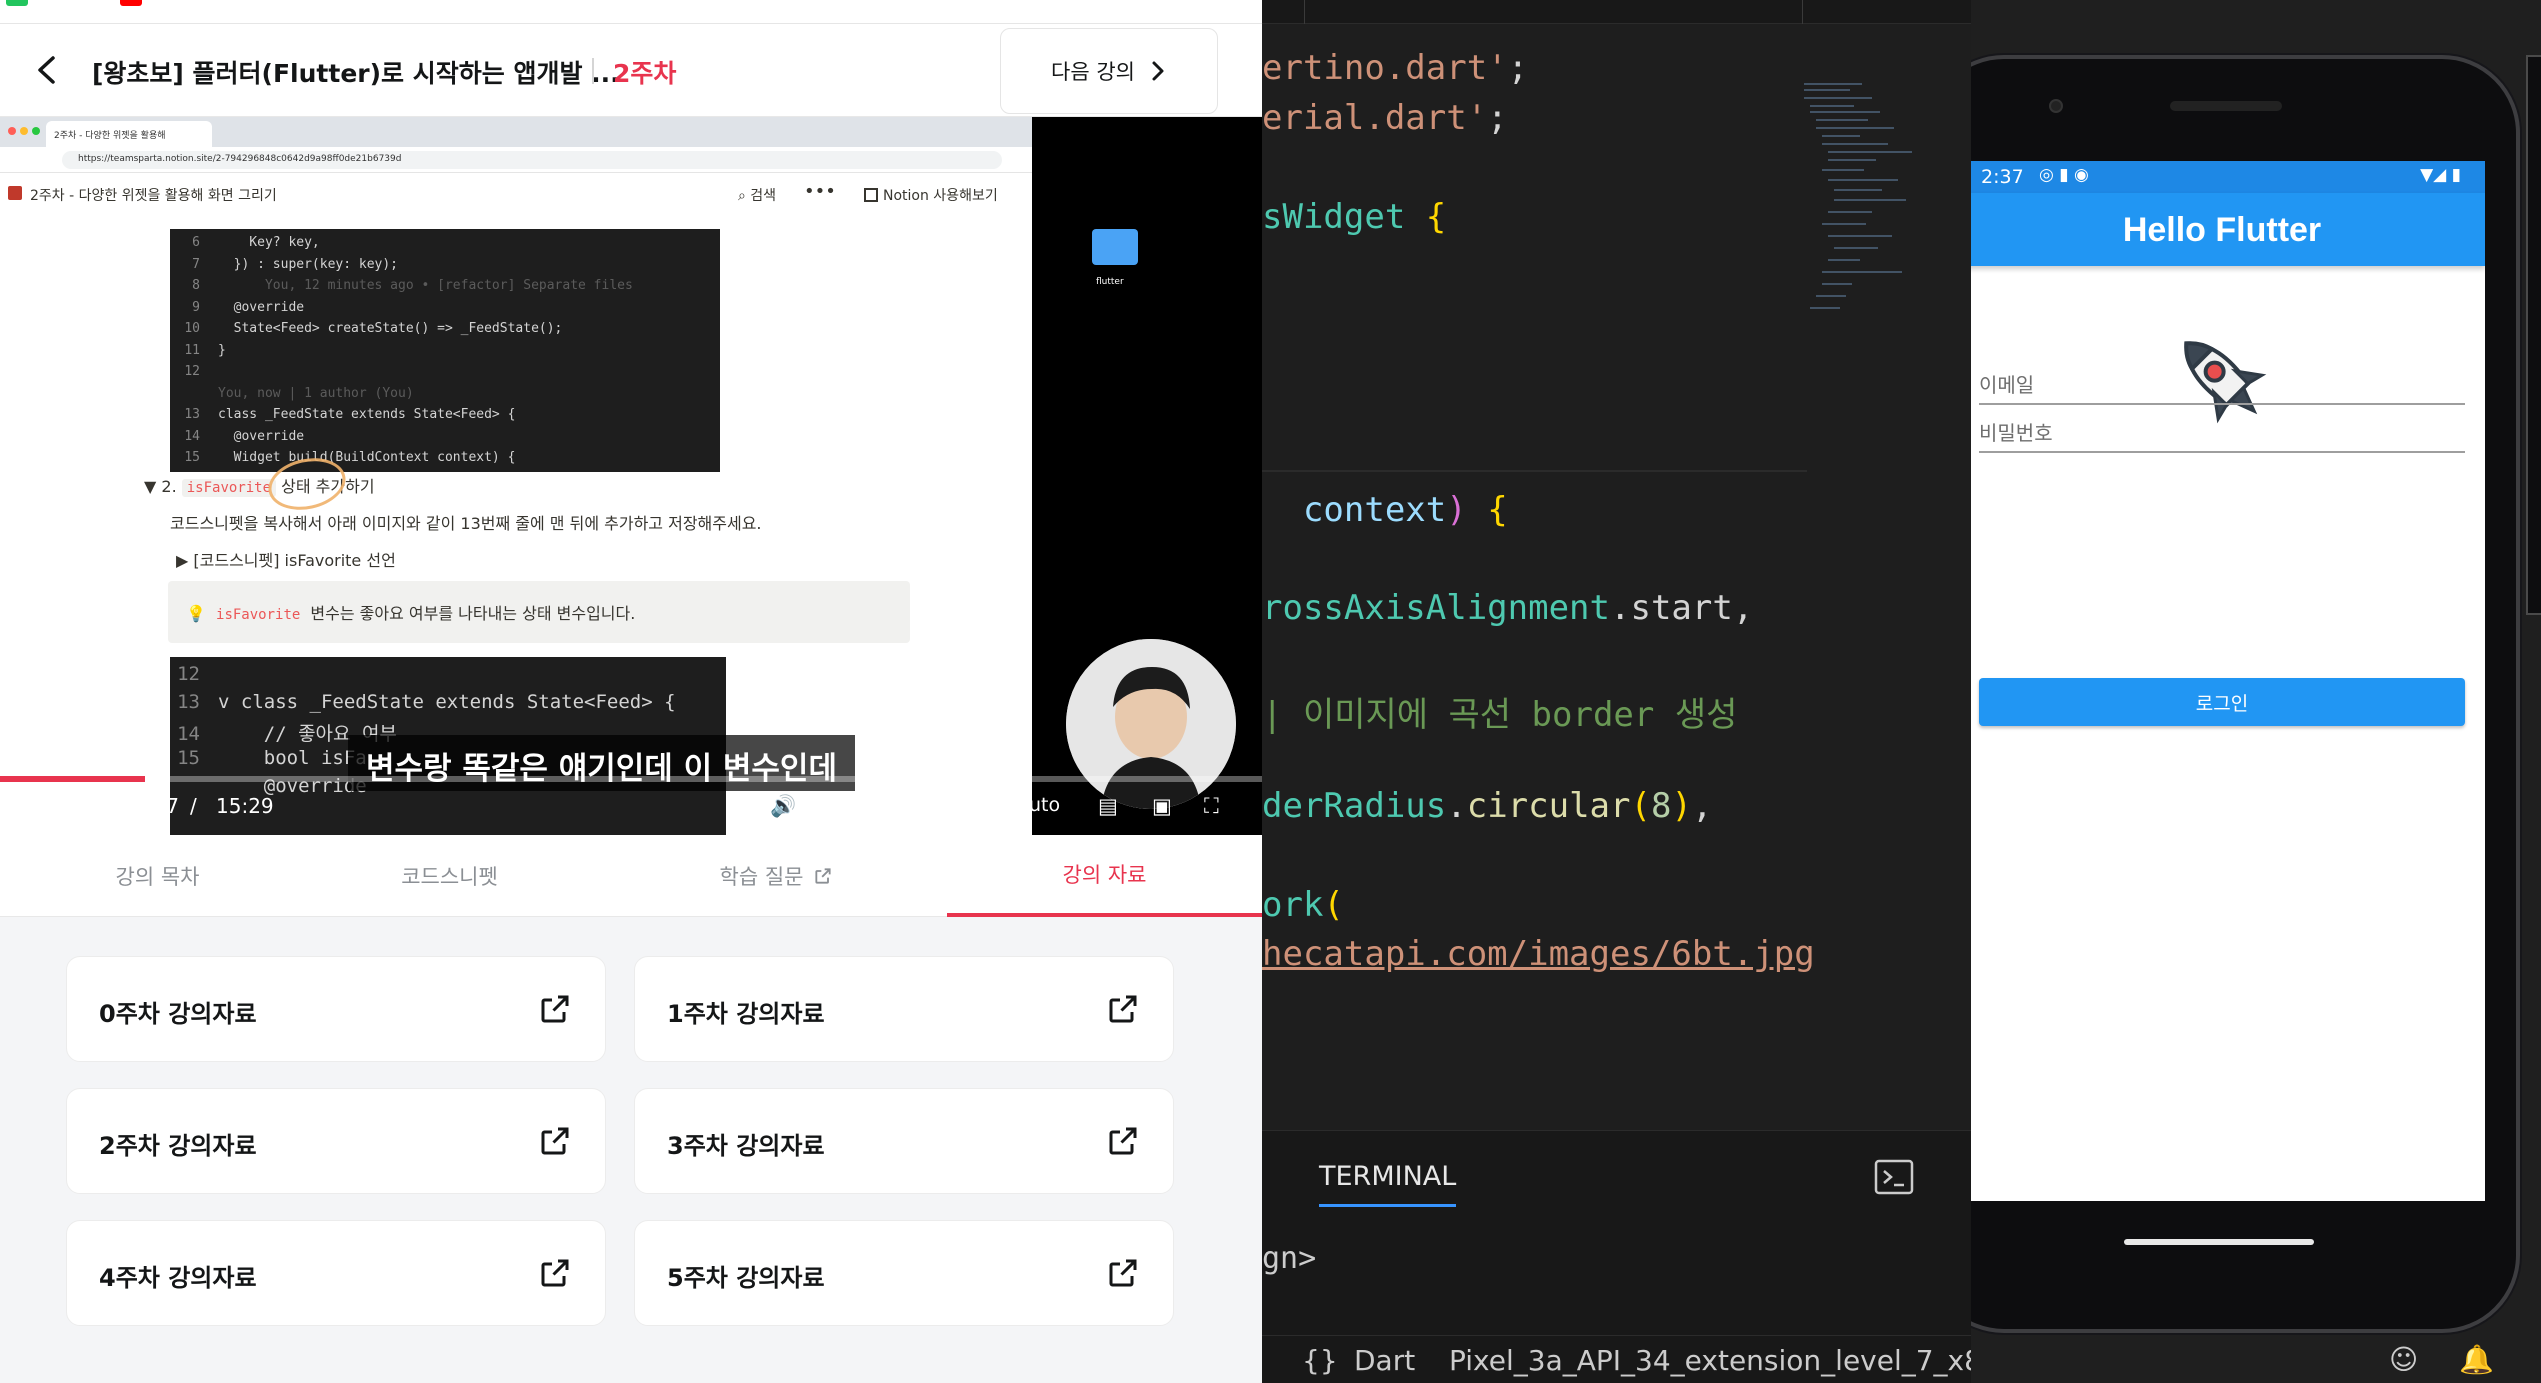 The width and height of the screenshot is (2541, 1383). What do you see at coordinates (245, 806) in the screenshot?
I see `time-total: 15:29` at bounding box center [245, 806].